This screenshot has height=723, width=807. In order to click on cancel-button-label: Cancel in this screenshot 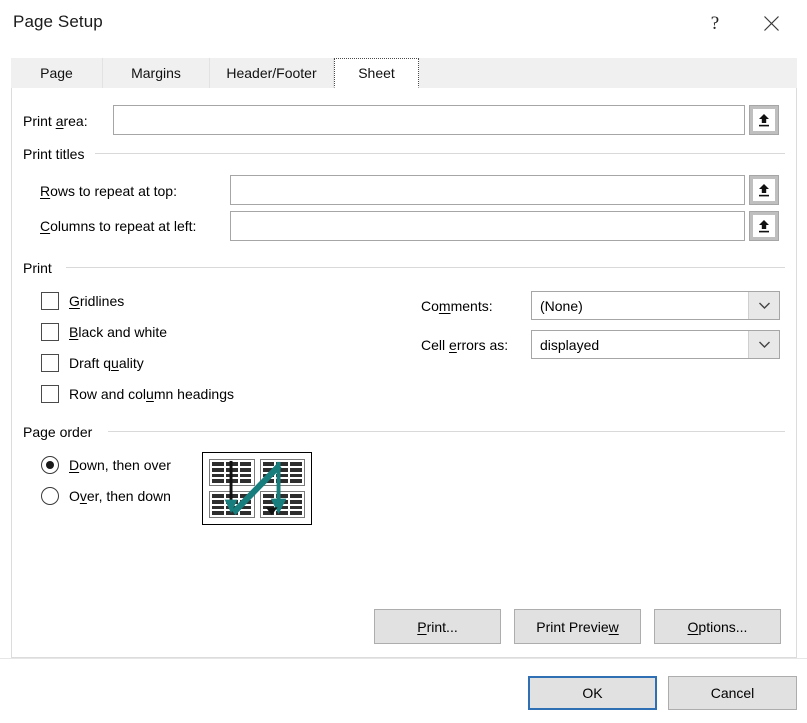, I will do `click(732, 693)`.